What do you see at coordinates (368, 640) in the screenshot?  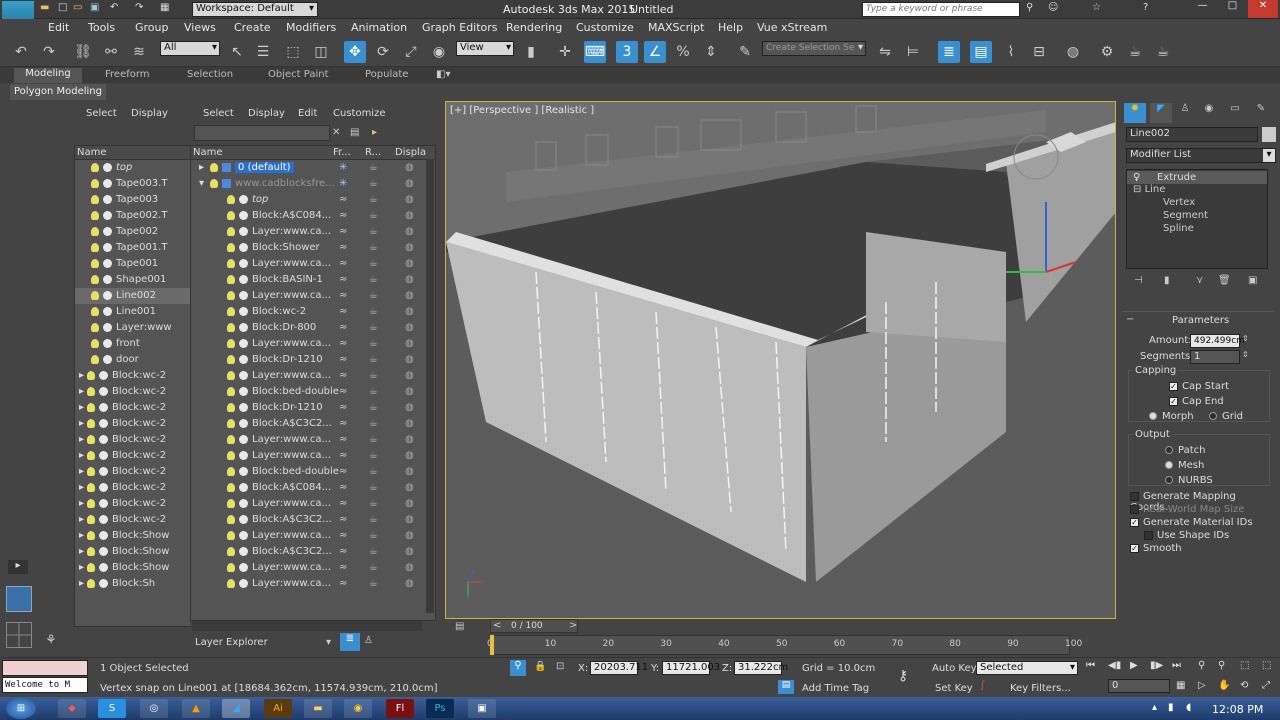 I see `hierarchy-icon: ♙` at bounding box center [368, 640].